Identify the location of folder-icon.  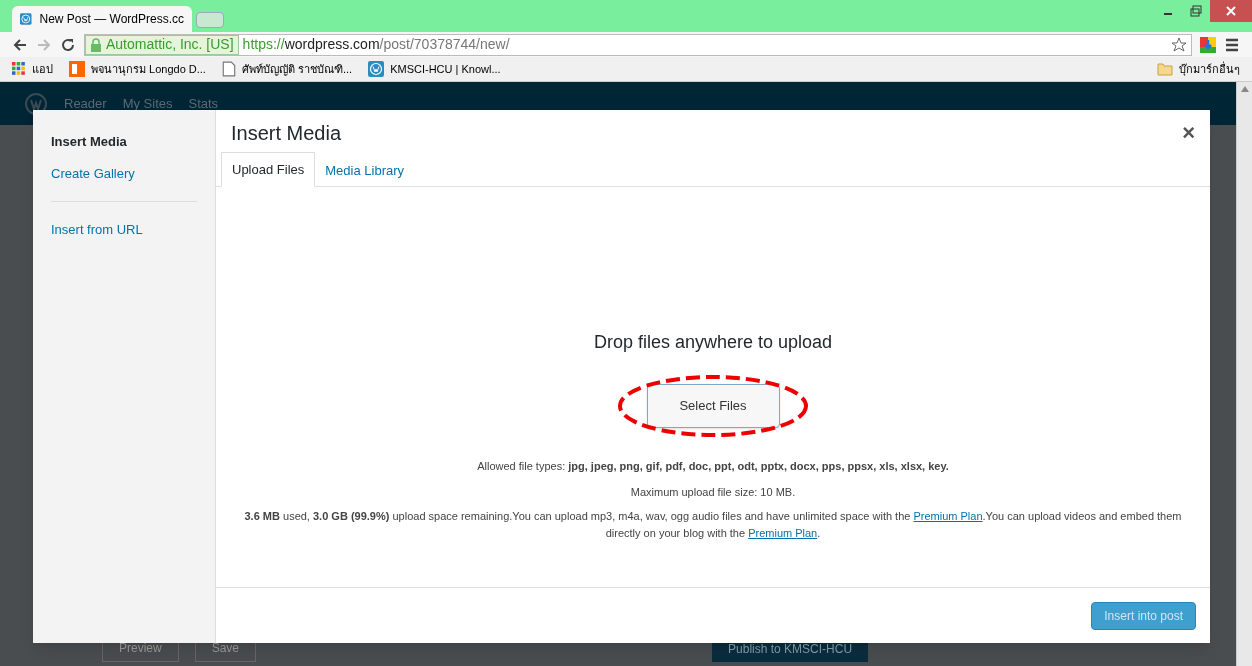
(1165, 69).